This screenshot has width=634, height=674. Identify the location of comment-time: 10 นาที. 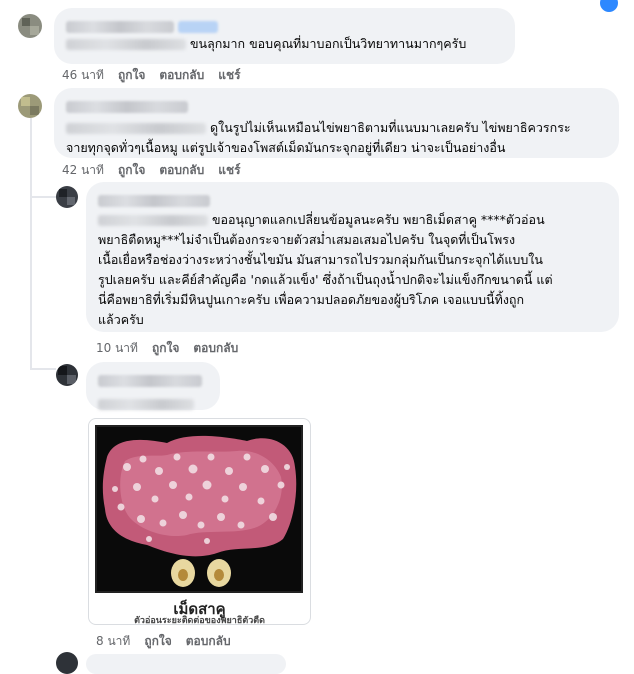
(117, 348).